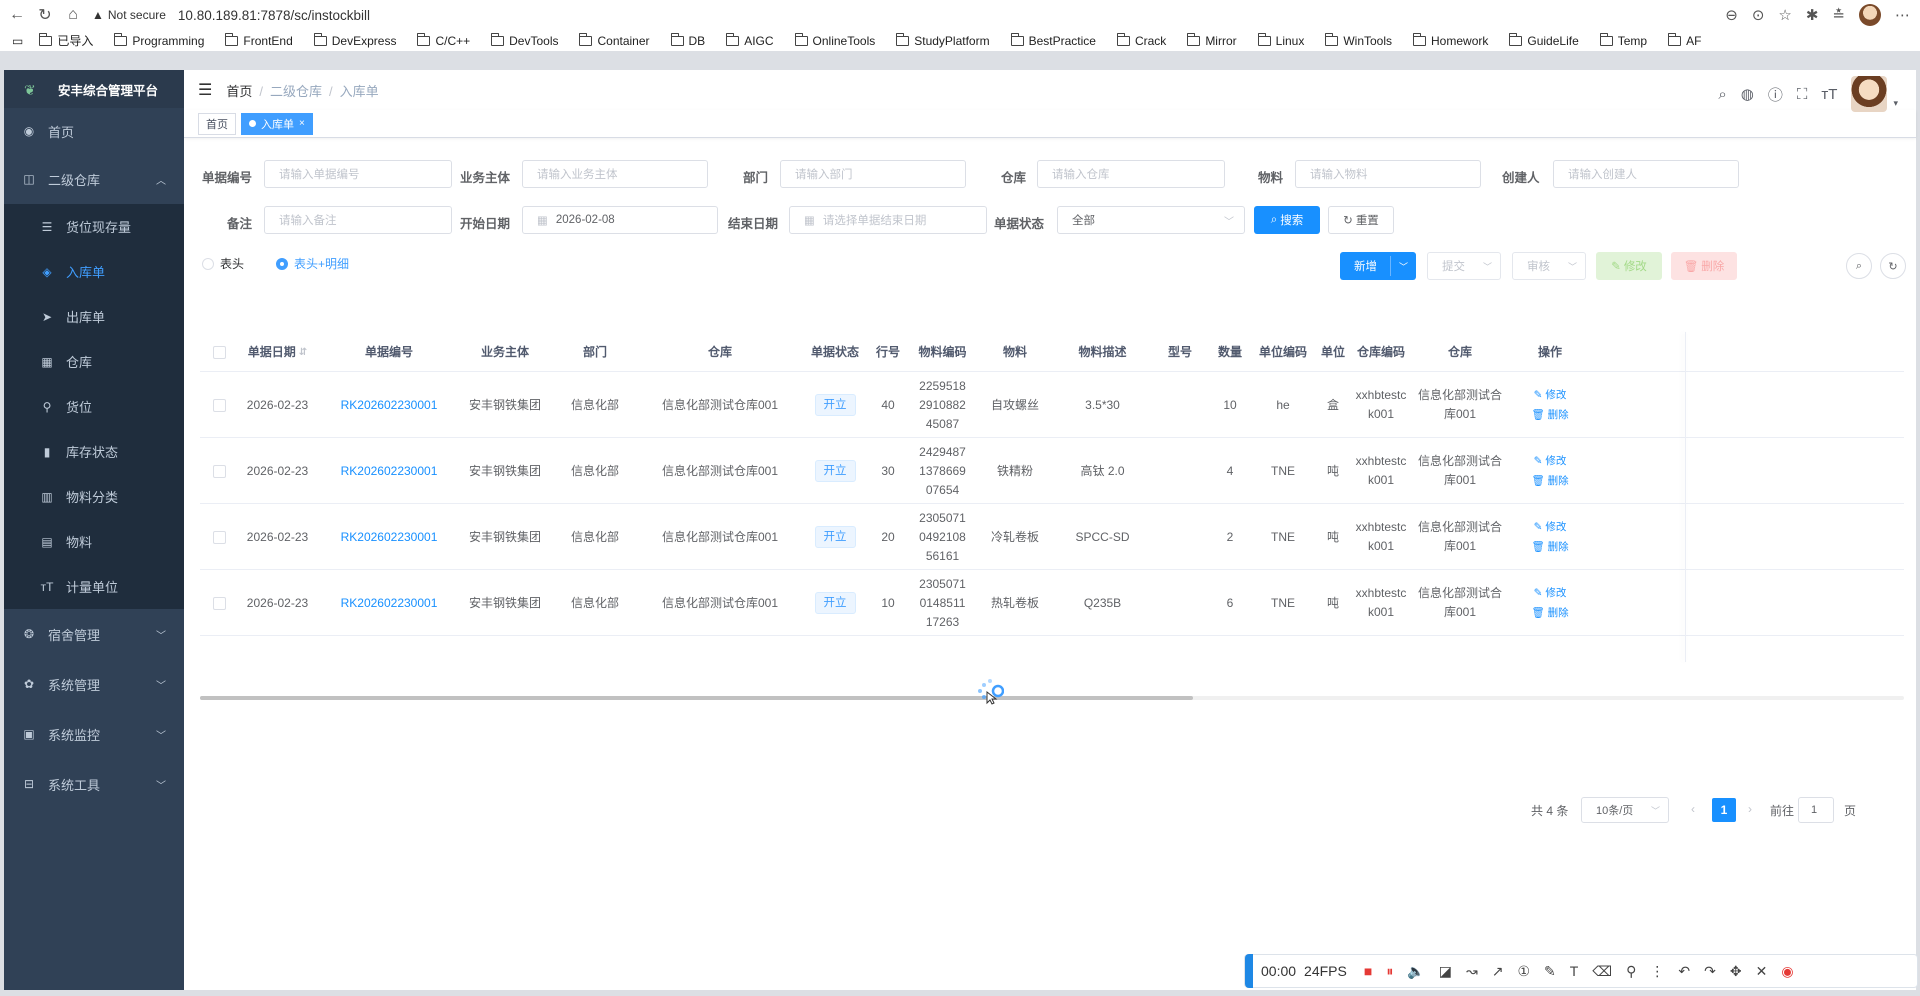 This screenshot has width=1920, height=996. Describe the element at coordinates (1602, 971) in the screenshot. I see `eraser-icon: ⌫` at that location.